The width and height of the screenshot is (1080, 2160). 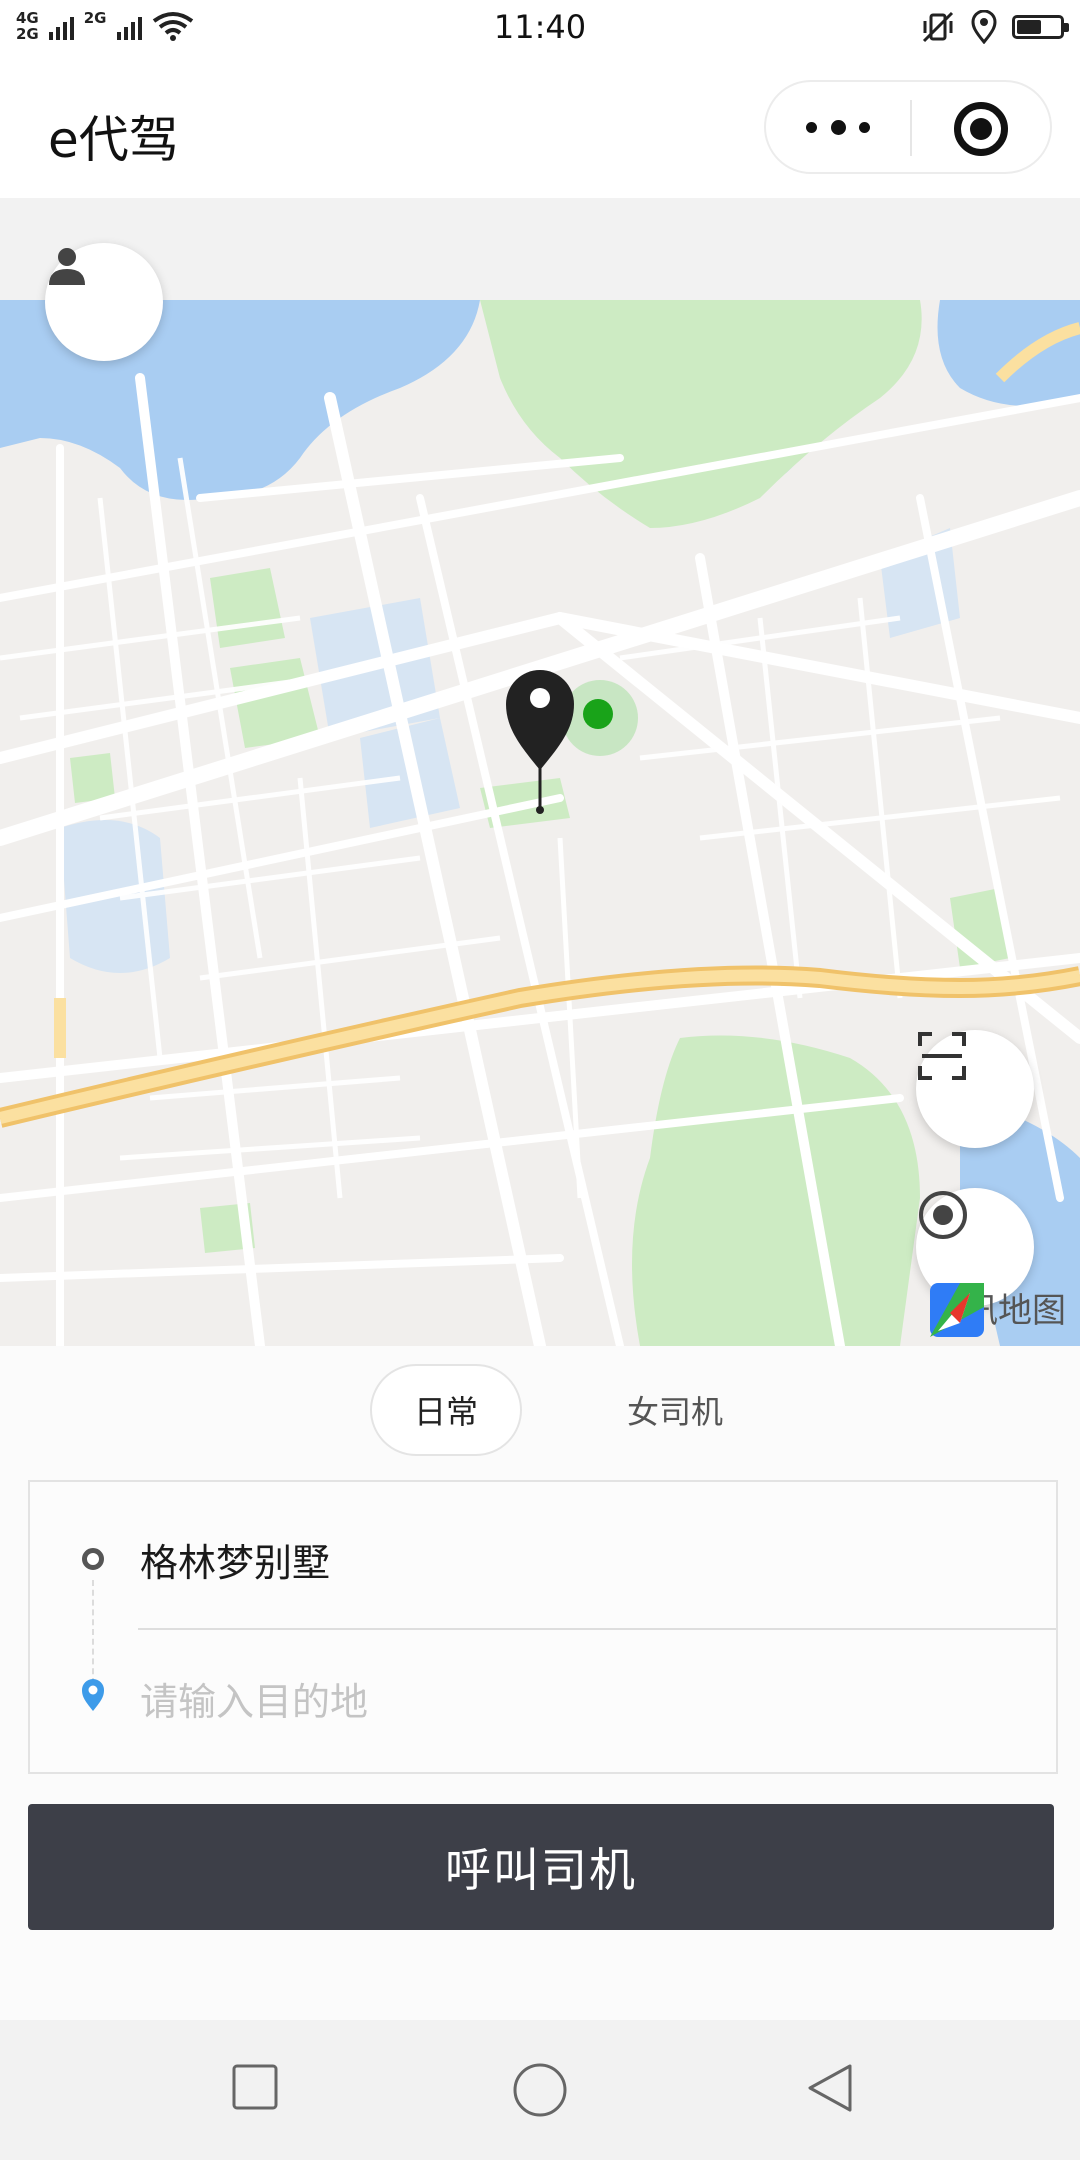 I want to click on trip-address-card: 格林梦别墅, so click(x=543, y=1627).